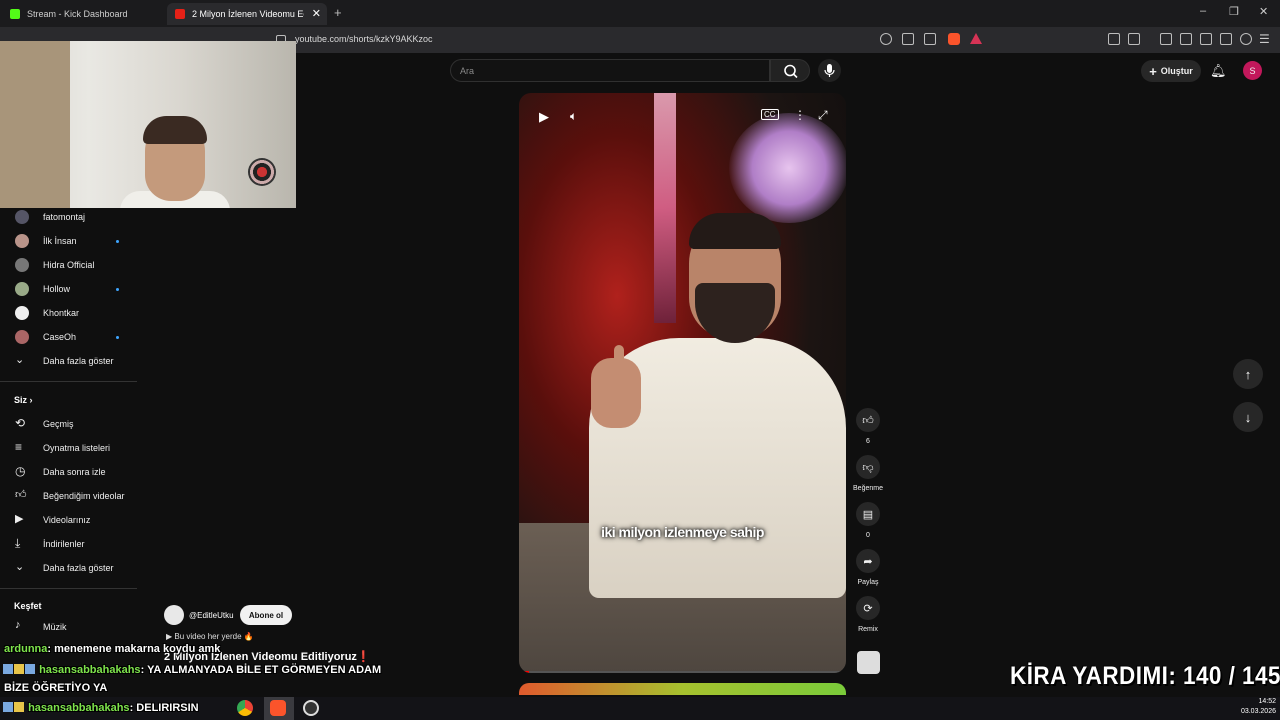 The image size is (1280, 720). I want to click on video-progress-bar, so click(682, 672).